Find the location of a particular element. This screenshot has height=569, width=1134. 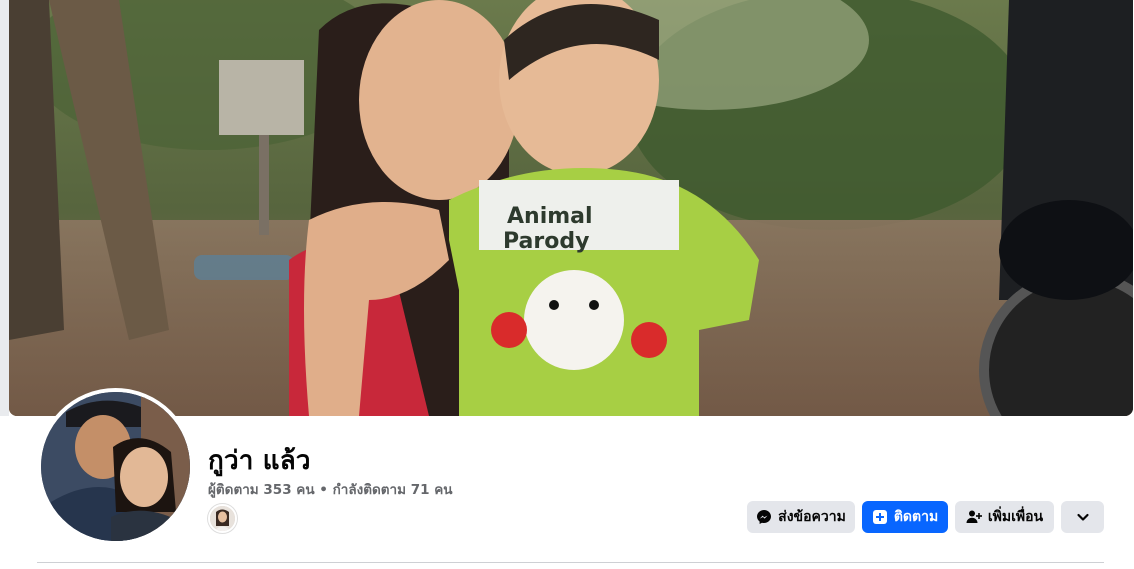

message-button: ส่งข้อความ is located at coordinates (801, 517).